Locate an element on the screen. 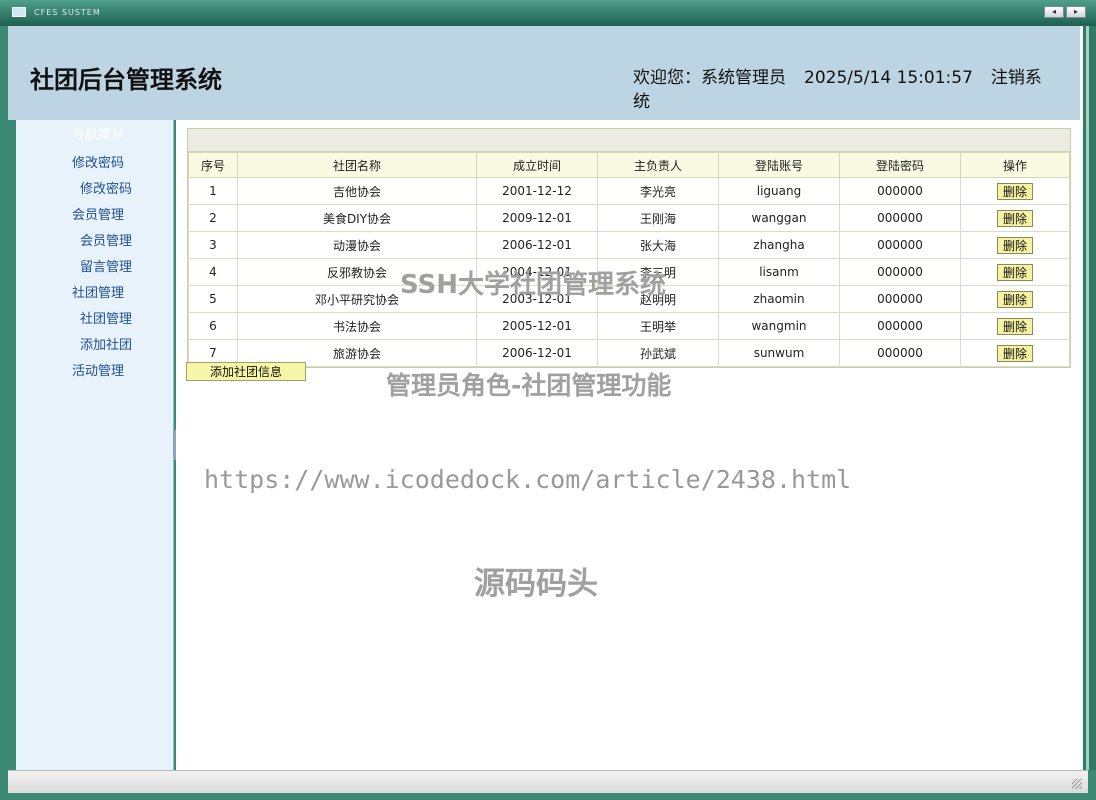  app-title: CFES SUSTEM is located at coordinates (67, 12).